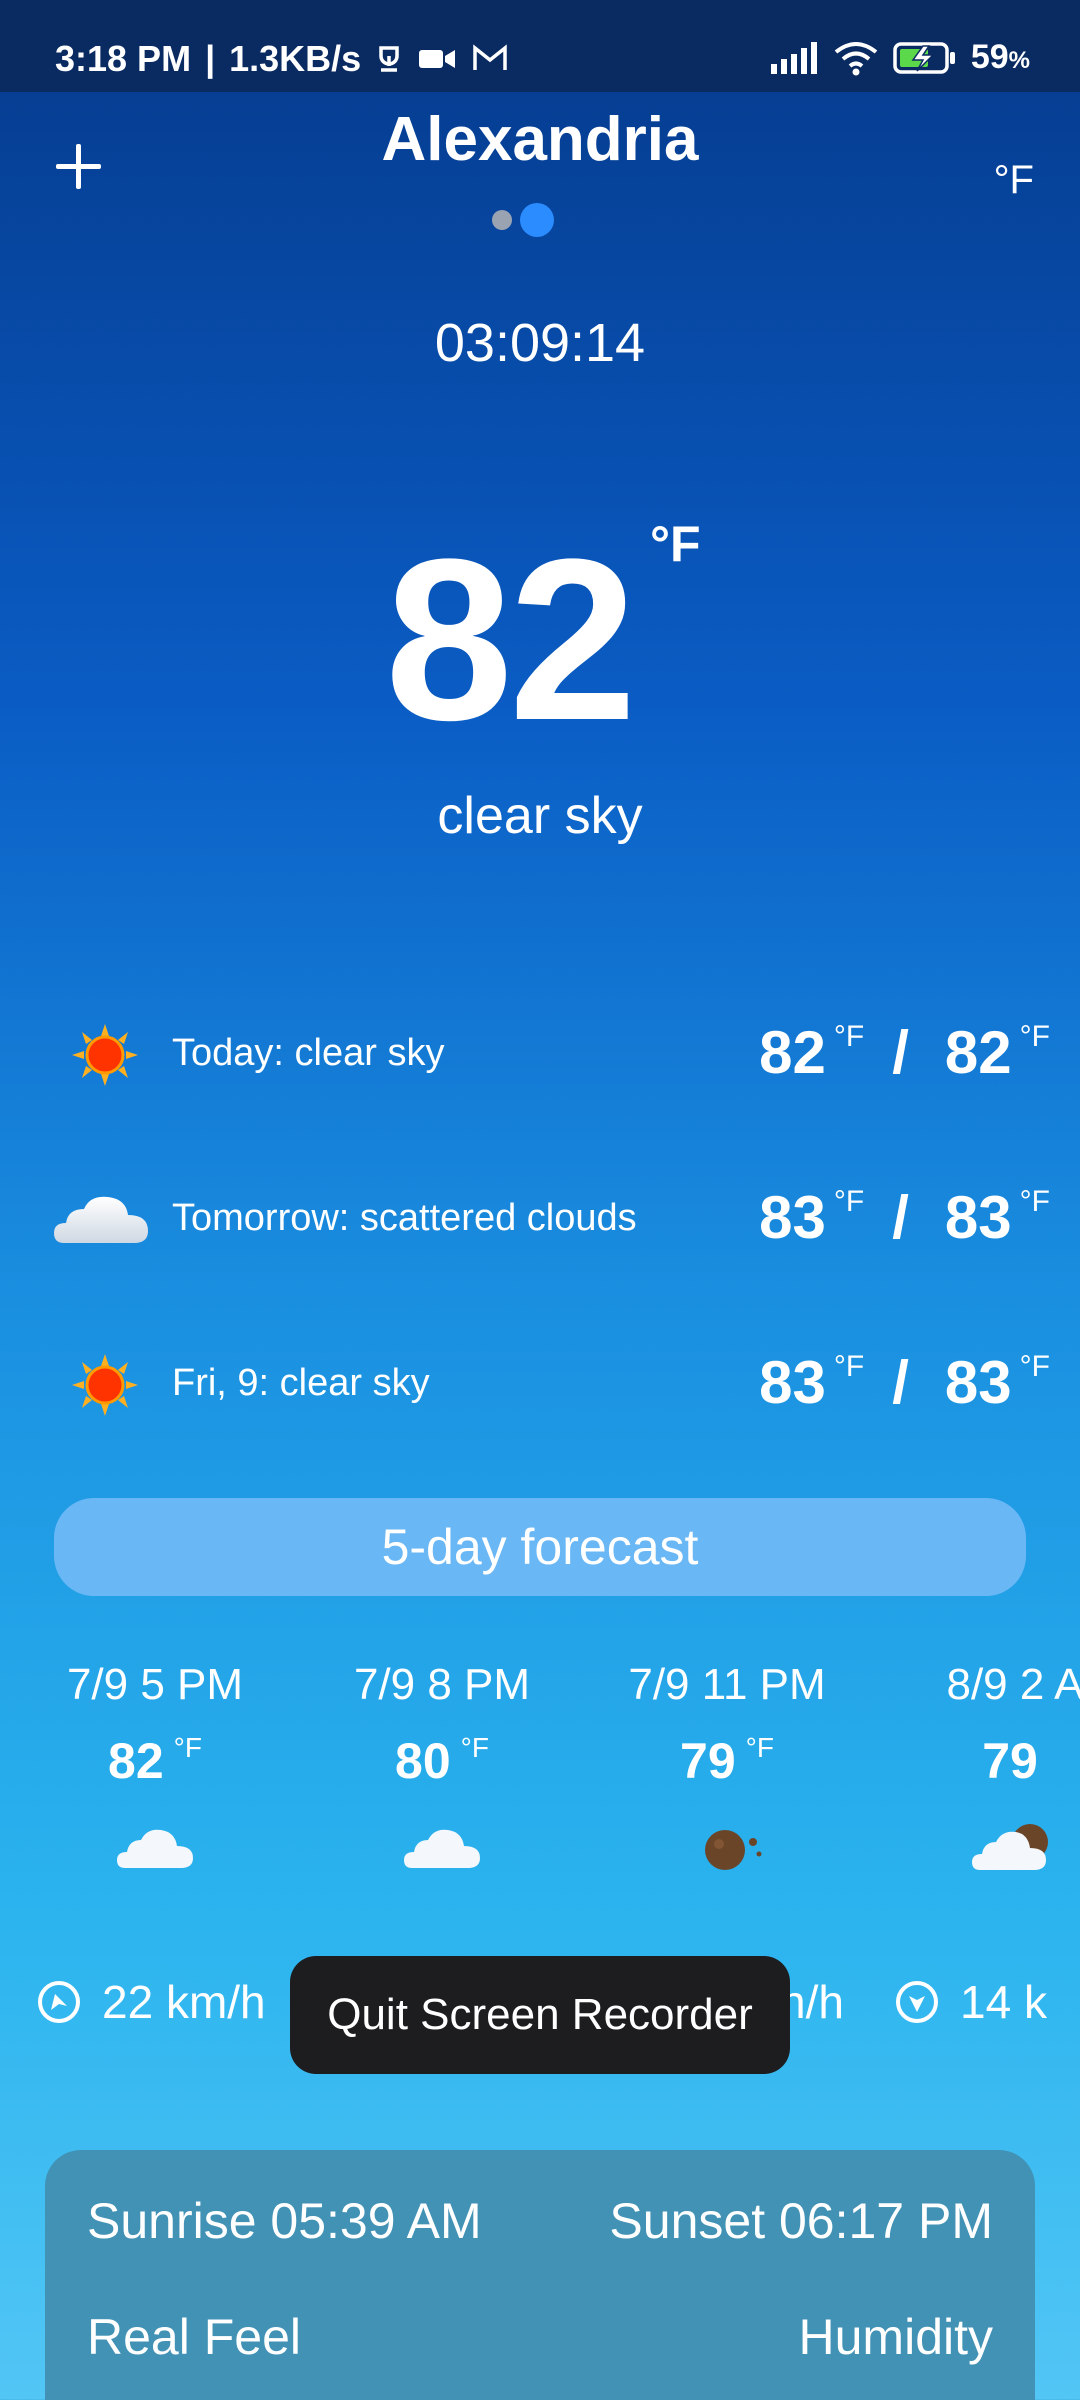 Image resolution: width=1080 pixels, height=2400 pixels. Describe the element at coordinates (978, 1052) in the screenshot. I see `daily-low: 82` at that location.